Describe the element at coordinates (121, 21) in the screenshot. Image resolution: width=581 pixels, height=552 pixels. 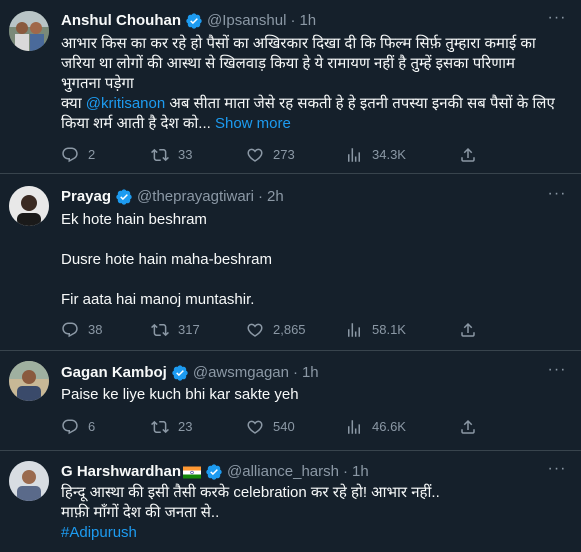
I see `display-name: Anshul Chouhan` at that location.